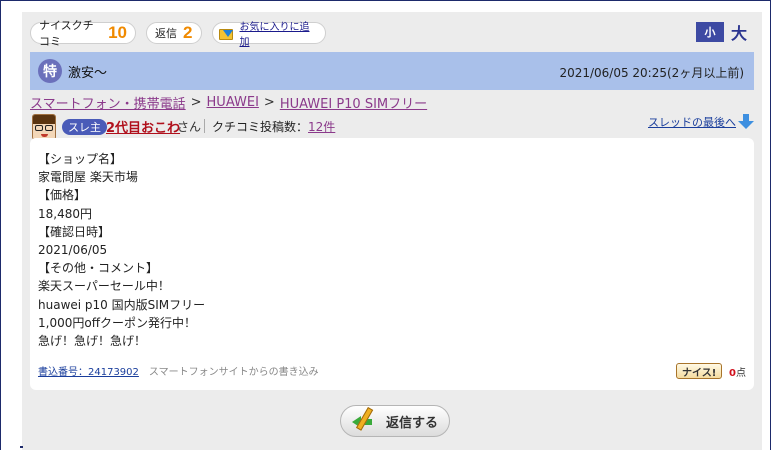  Describe the element at coordinates (392, 127) in the screenshot. I see `author-row: スレ主 2代目おこわ さん クチコミ投稿数：12件 スレッドの最後へ` at that location.